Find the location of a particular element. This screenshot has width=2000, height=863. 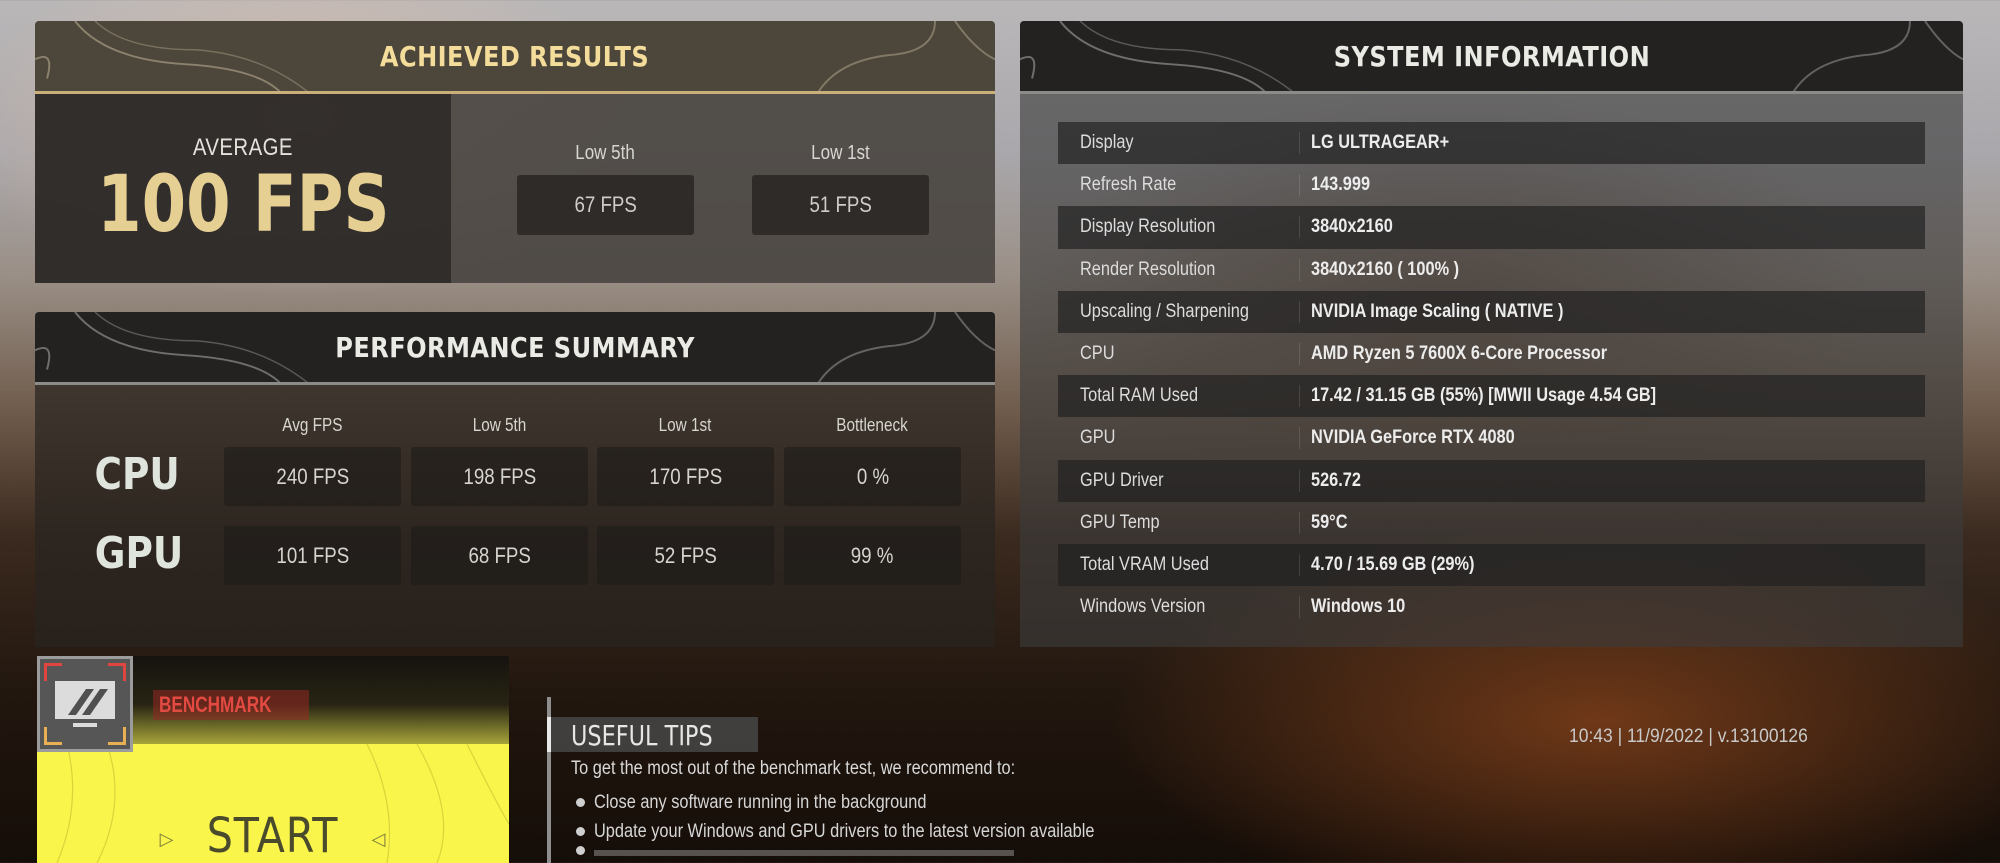

sys-value: 4.70 / 15.69 GB (29%) is located at coordinates (1393, 564).